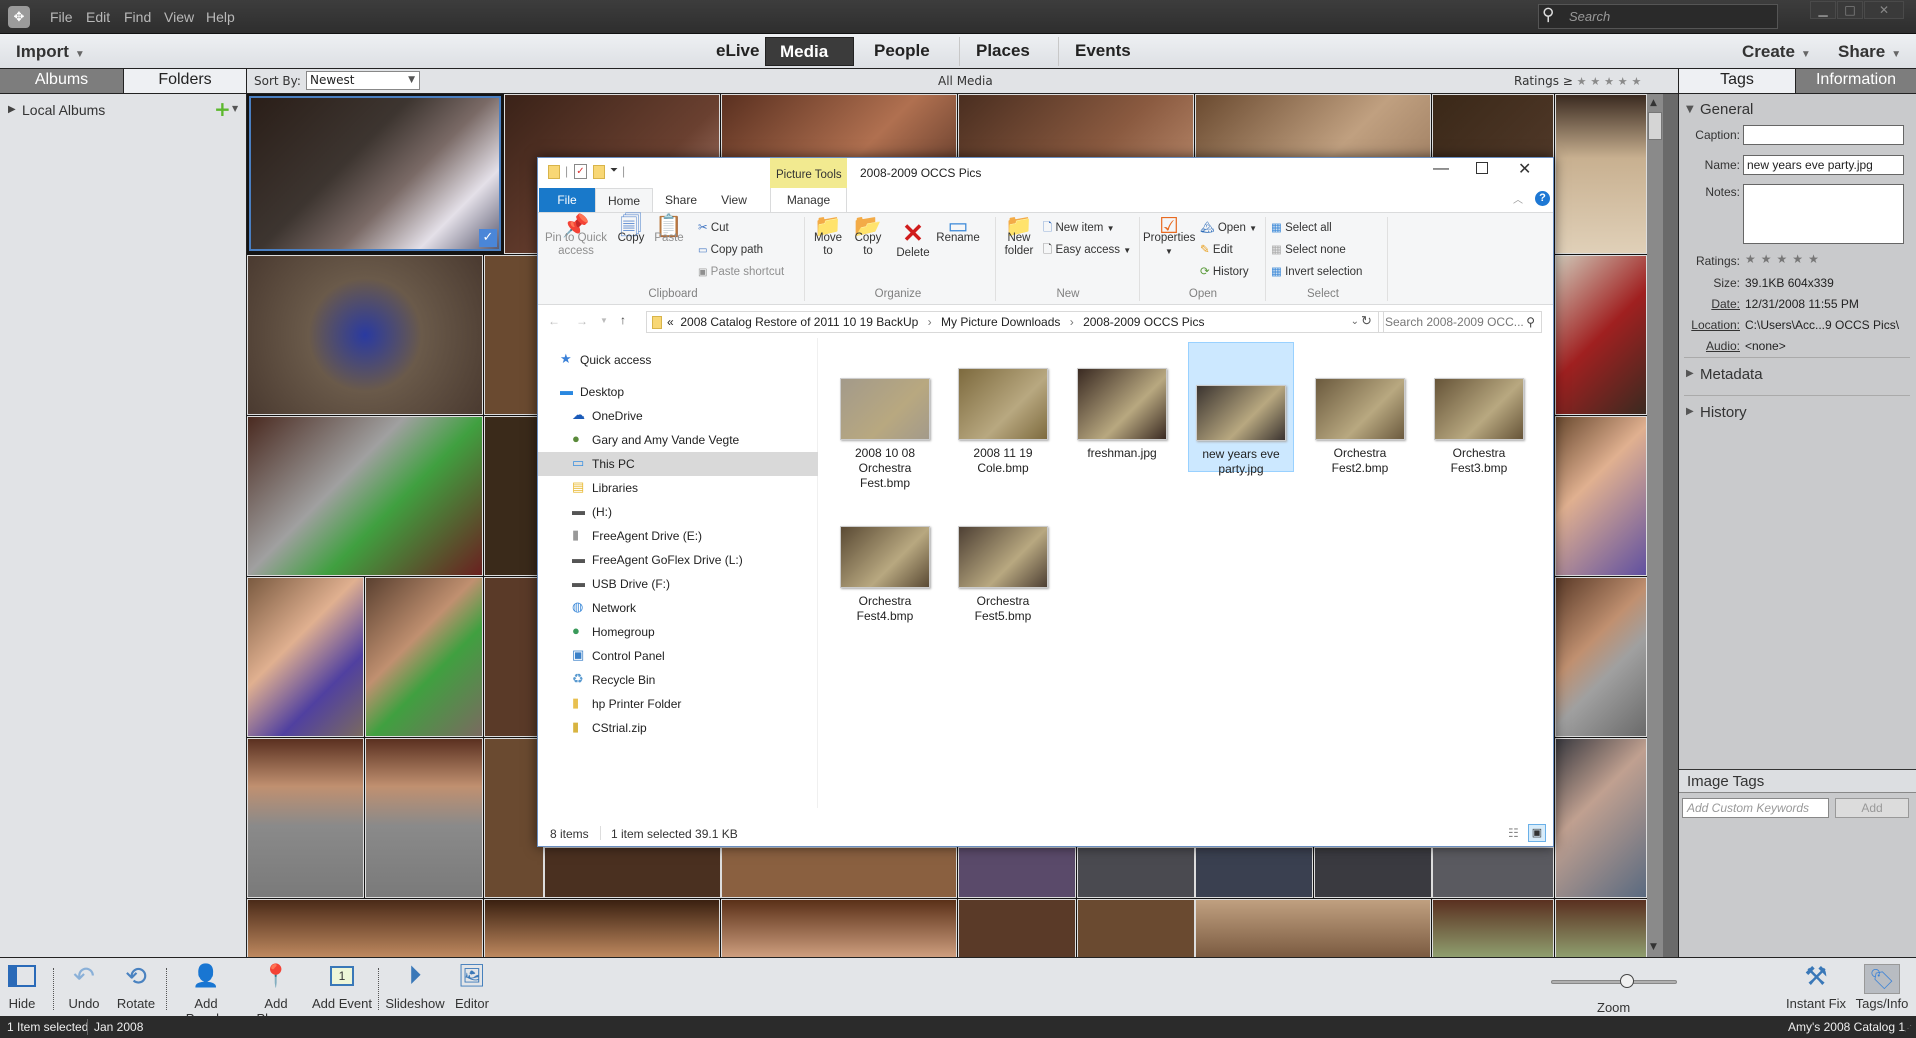  I want to click on tab-file: File, so click(567, 200).